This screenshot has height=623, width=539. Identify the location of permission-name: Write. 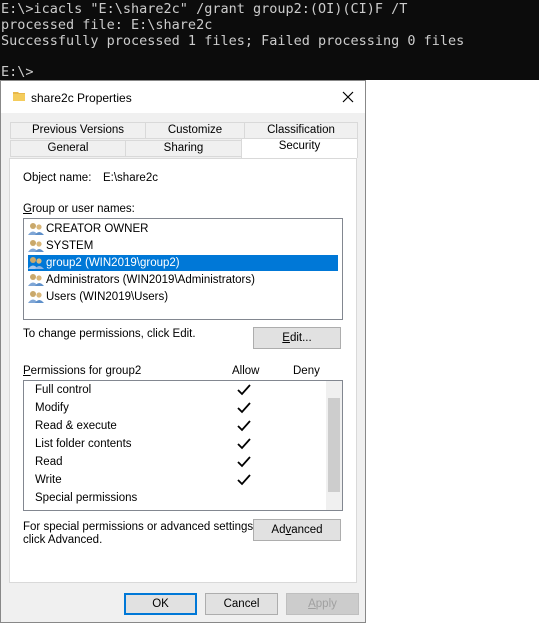
(48, 480).